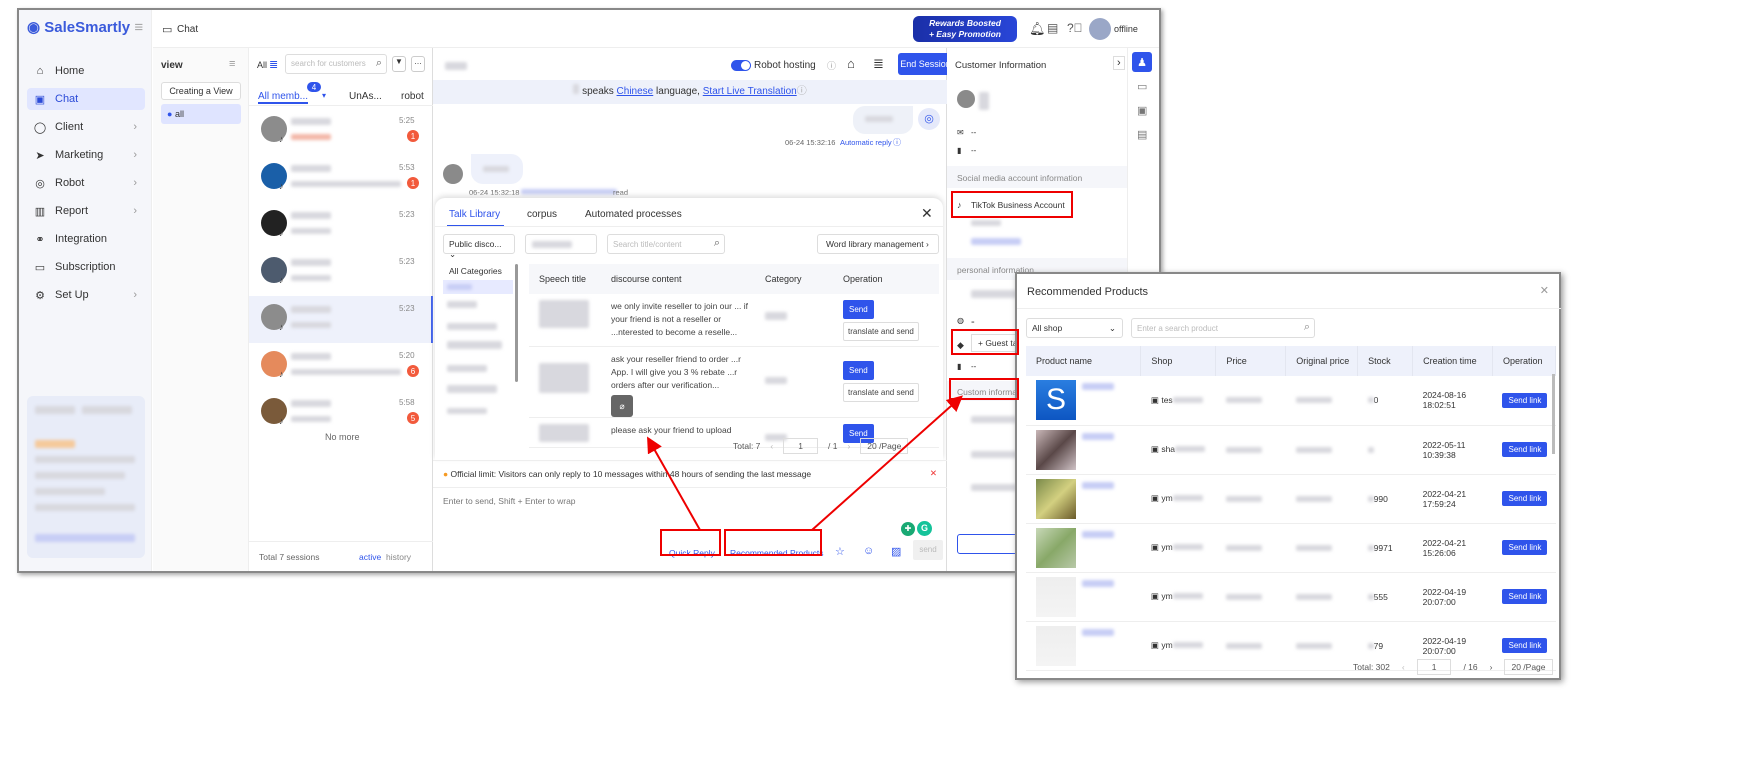 The width and height of the screenshot is (1759, 764). What do you see at coordinates (476, 218) in the screenshot?
I see `tab-talk-library: Talk Library` at bounding box center [476, 218].